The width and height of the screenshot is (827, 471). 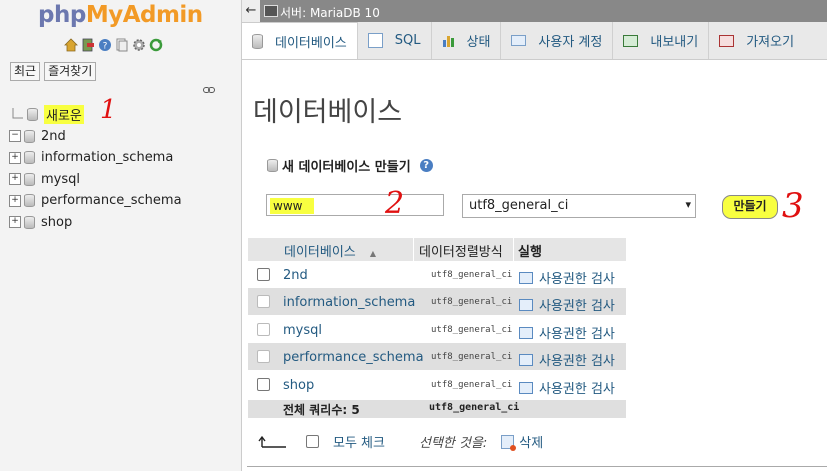 I want to click on column-header-database: 데이터베이스 ▲, so click(x=330, y=250).